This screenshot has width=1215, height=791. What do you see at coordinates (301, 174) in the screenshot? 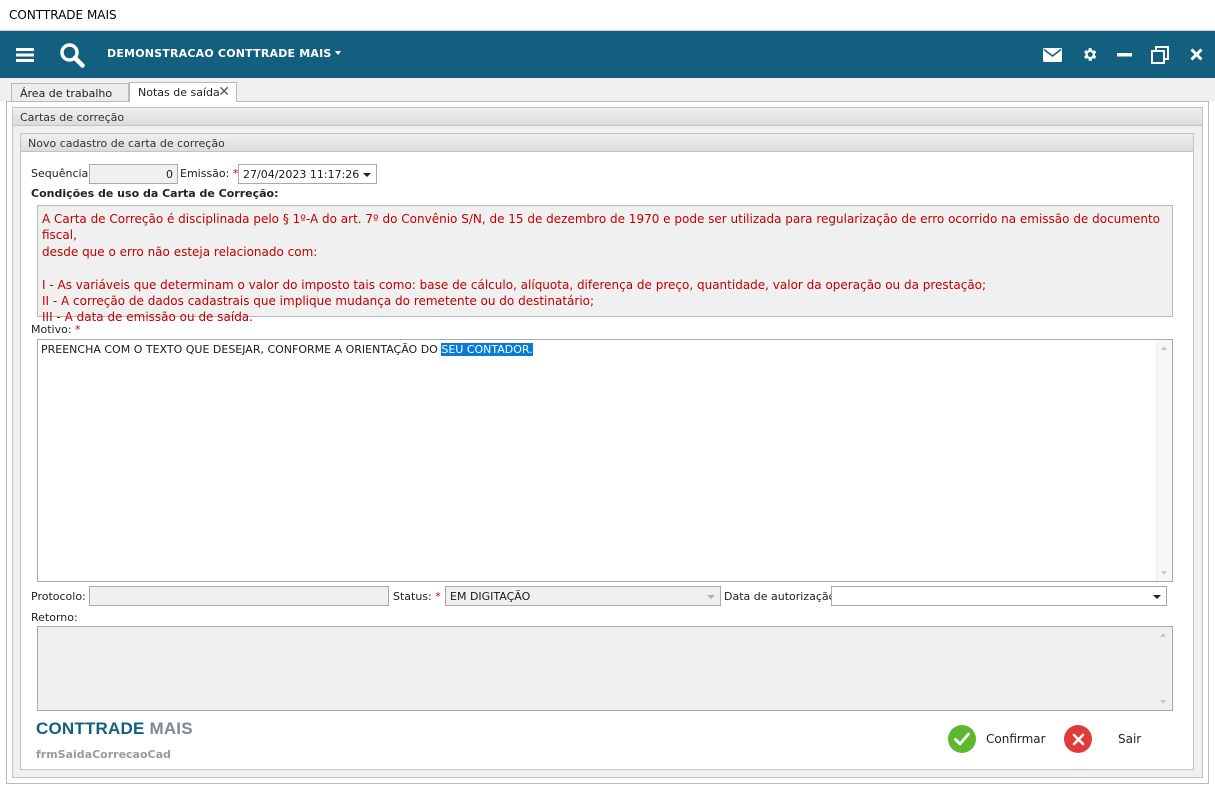
I see `emissao-value: 27/04/2023 11:17:26` at bounding box center [301, 174].